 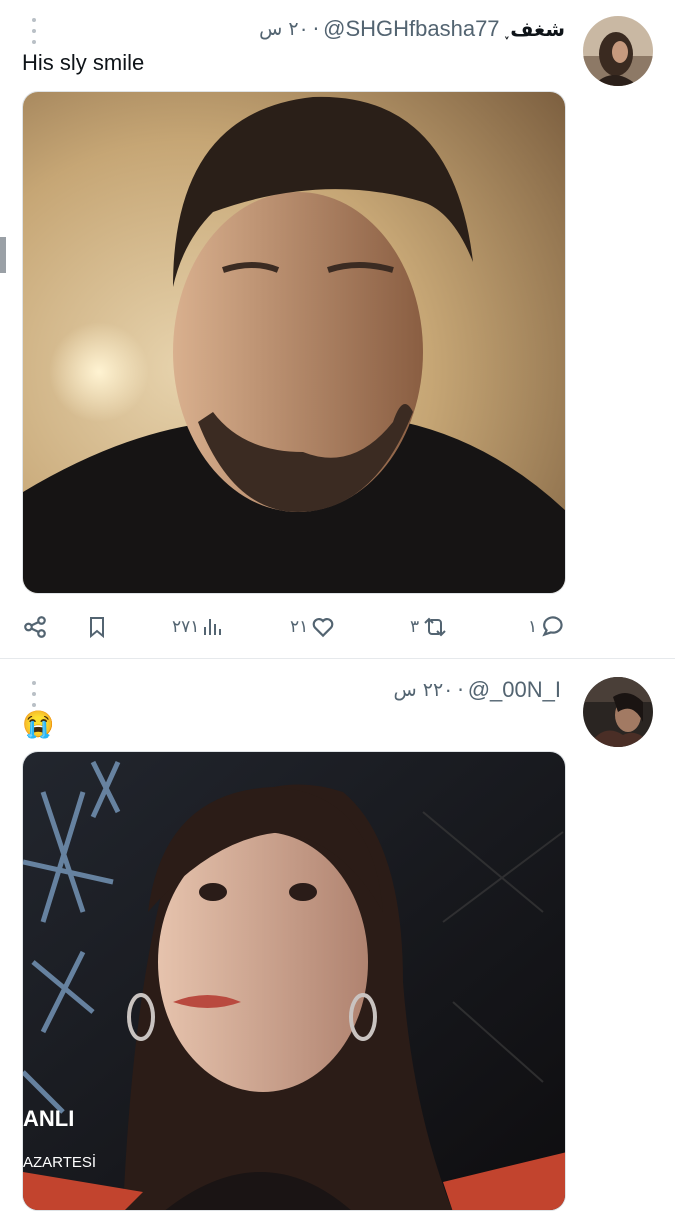 What do you see at coordinates (533, 627) in the screenshot?
I see `reply-count: ١` at bounding box center [533, 627].